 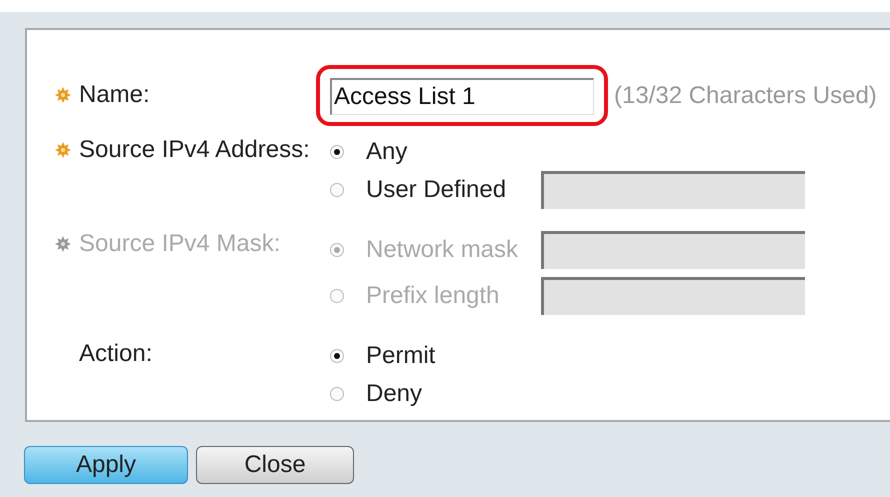 What do you see at coordinates (106, 465) in the screenshot?
I see `apply-button: Apply` at bounding box center [106, 465].